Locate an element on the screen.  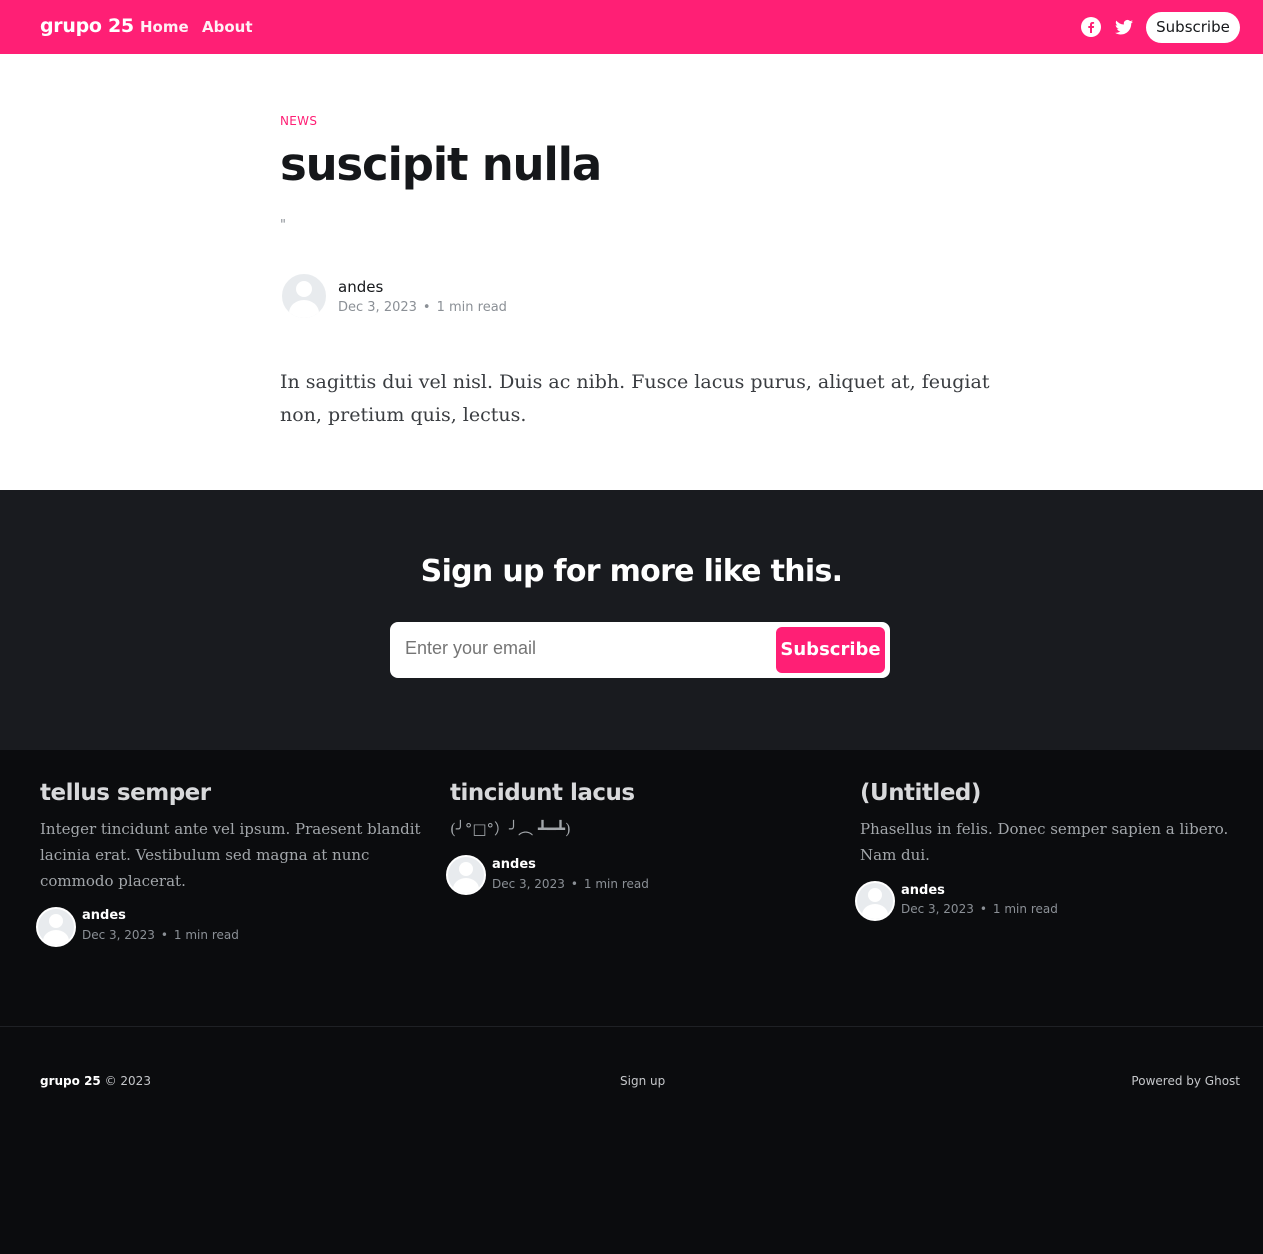
article-author-name: andes is located at coordinates (360, 287).